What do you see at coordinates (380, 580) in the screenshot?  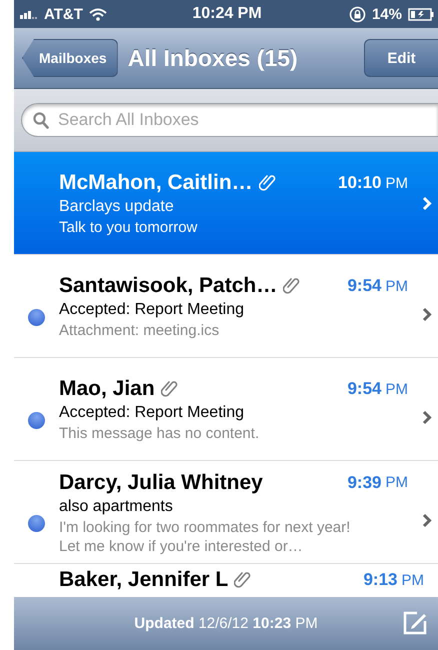 I see `message-time: 9:13` at bounding box center [380, 580].